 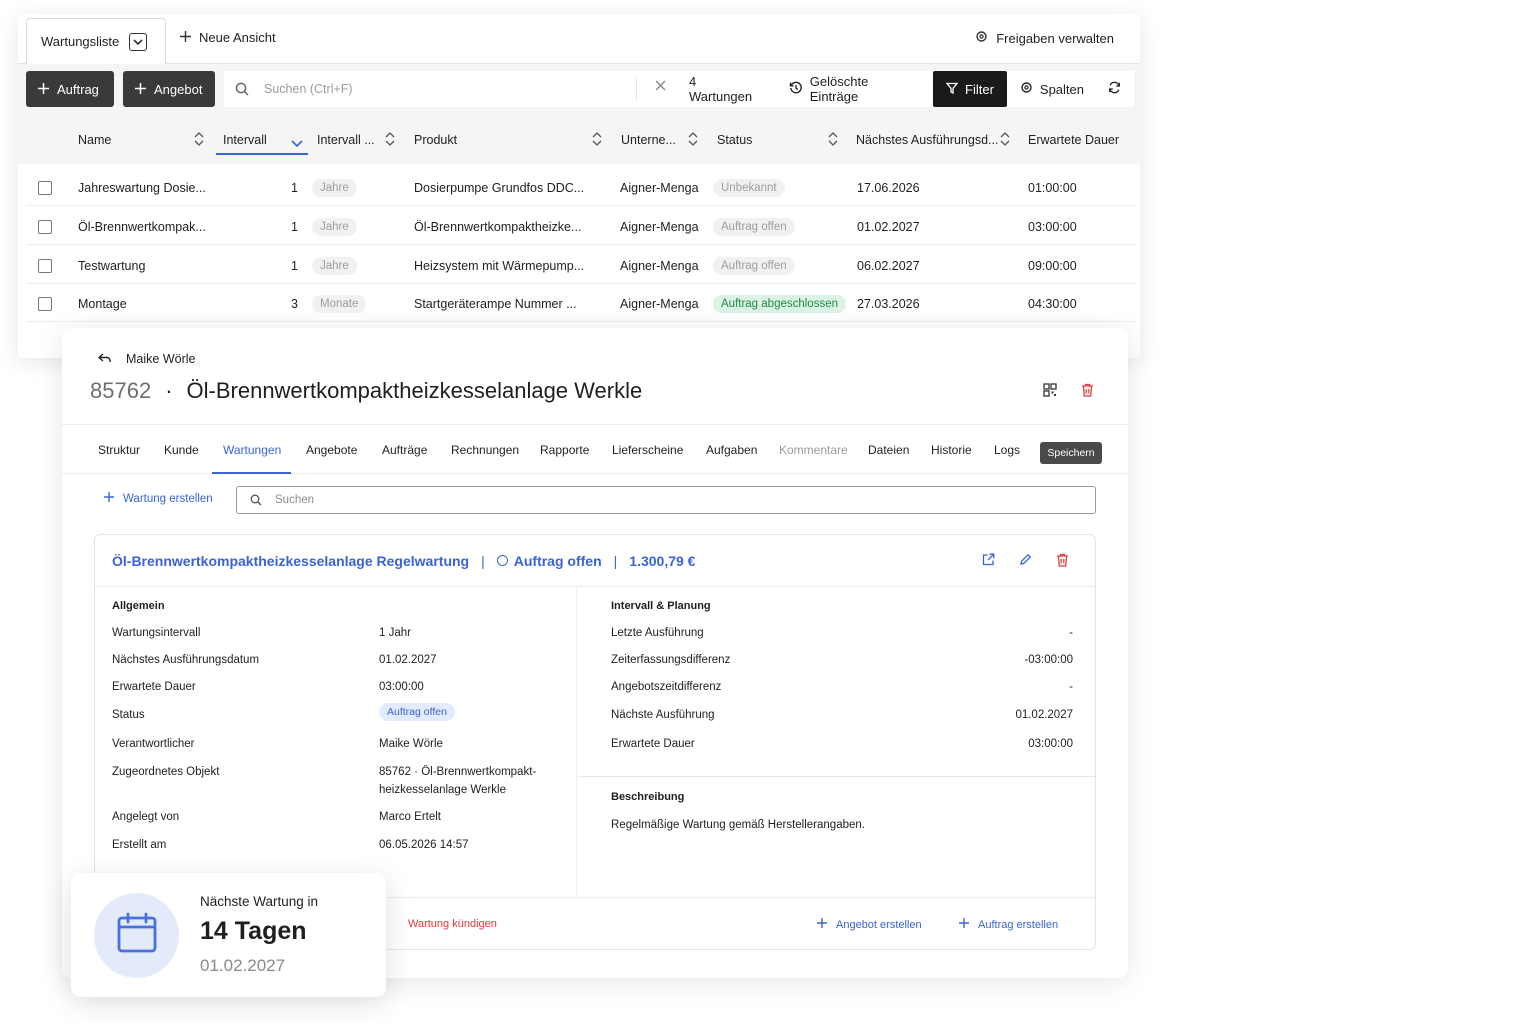 What do you see at coordinates (1071, 633) in the screenshot?
I see `field-value: -` at bounding box center [1071, 633].